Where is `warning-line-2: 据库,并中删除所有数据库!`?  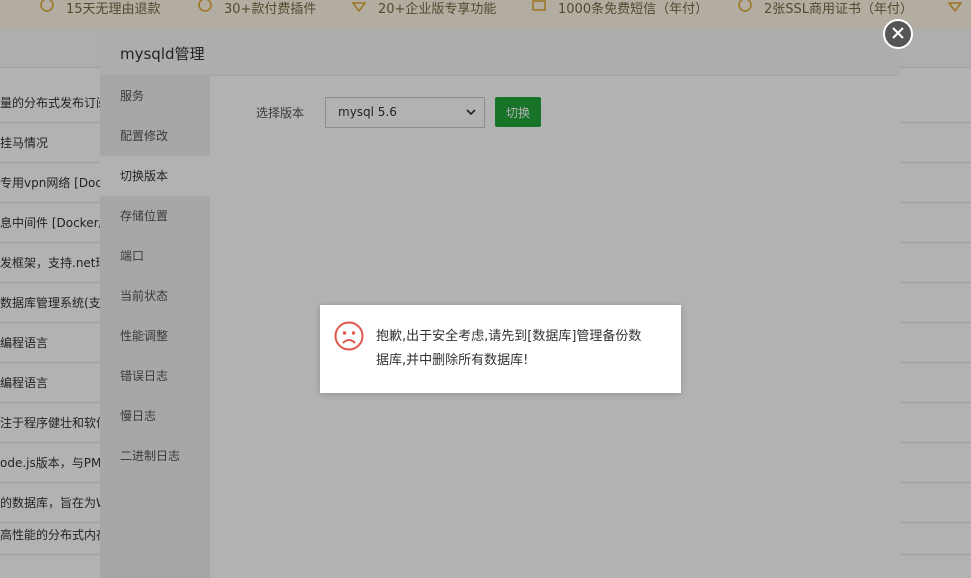 warning-line-2: 据库,并中删除所有数据库! is located at coordinates (452, 360).